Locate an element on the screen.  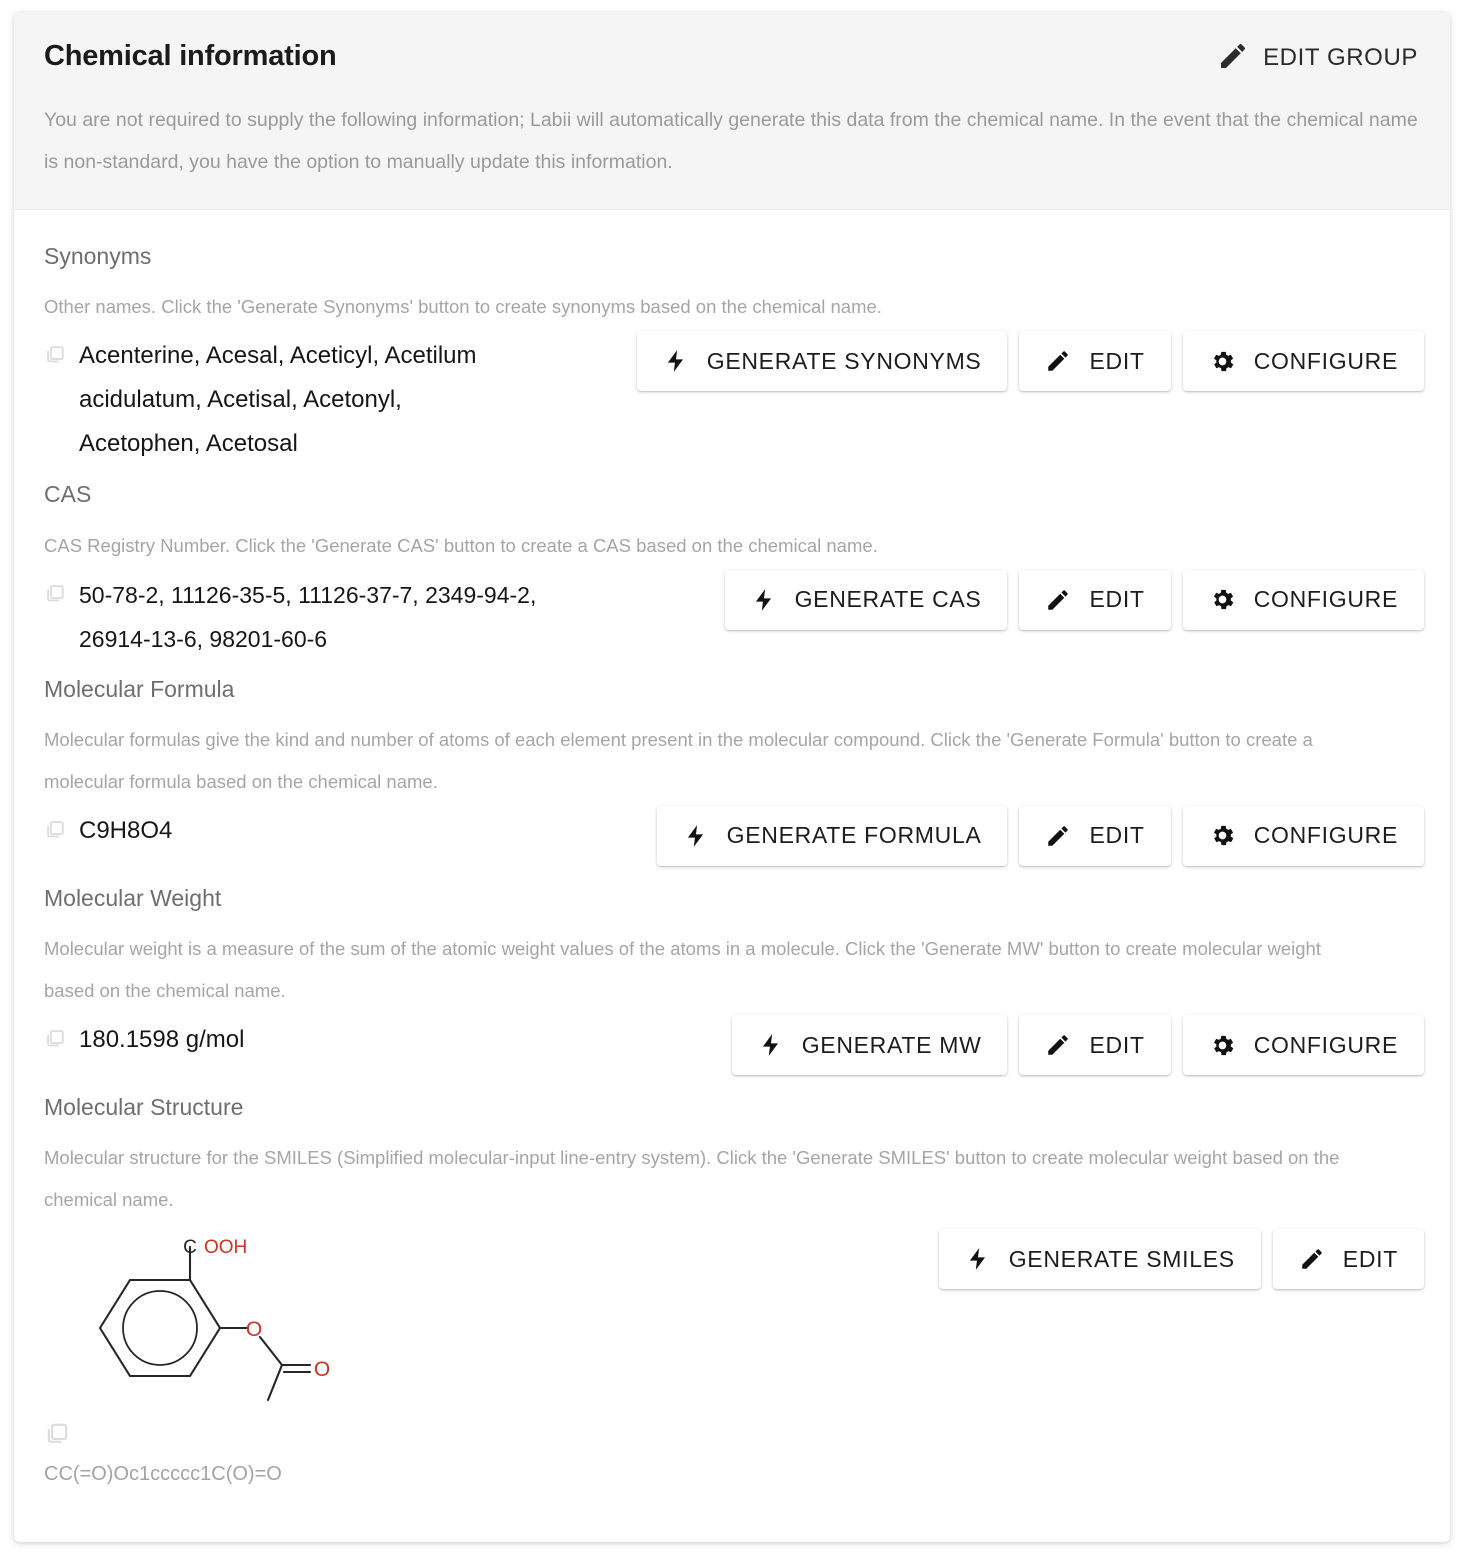
formula-actions: GENERATE FORMULA EDIT CONFIGURE is located at coordinates (1040, 835).